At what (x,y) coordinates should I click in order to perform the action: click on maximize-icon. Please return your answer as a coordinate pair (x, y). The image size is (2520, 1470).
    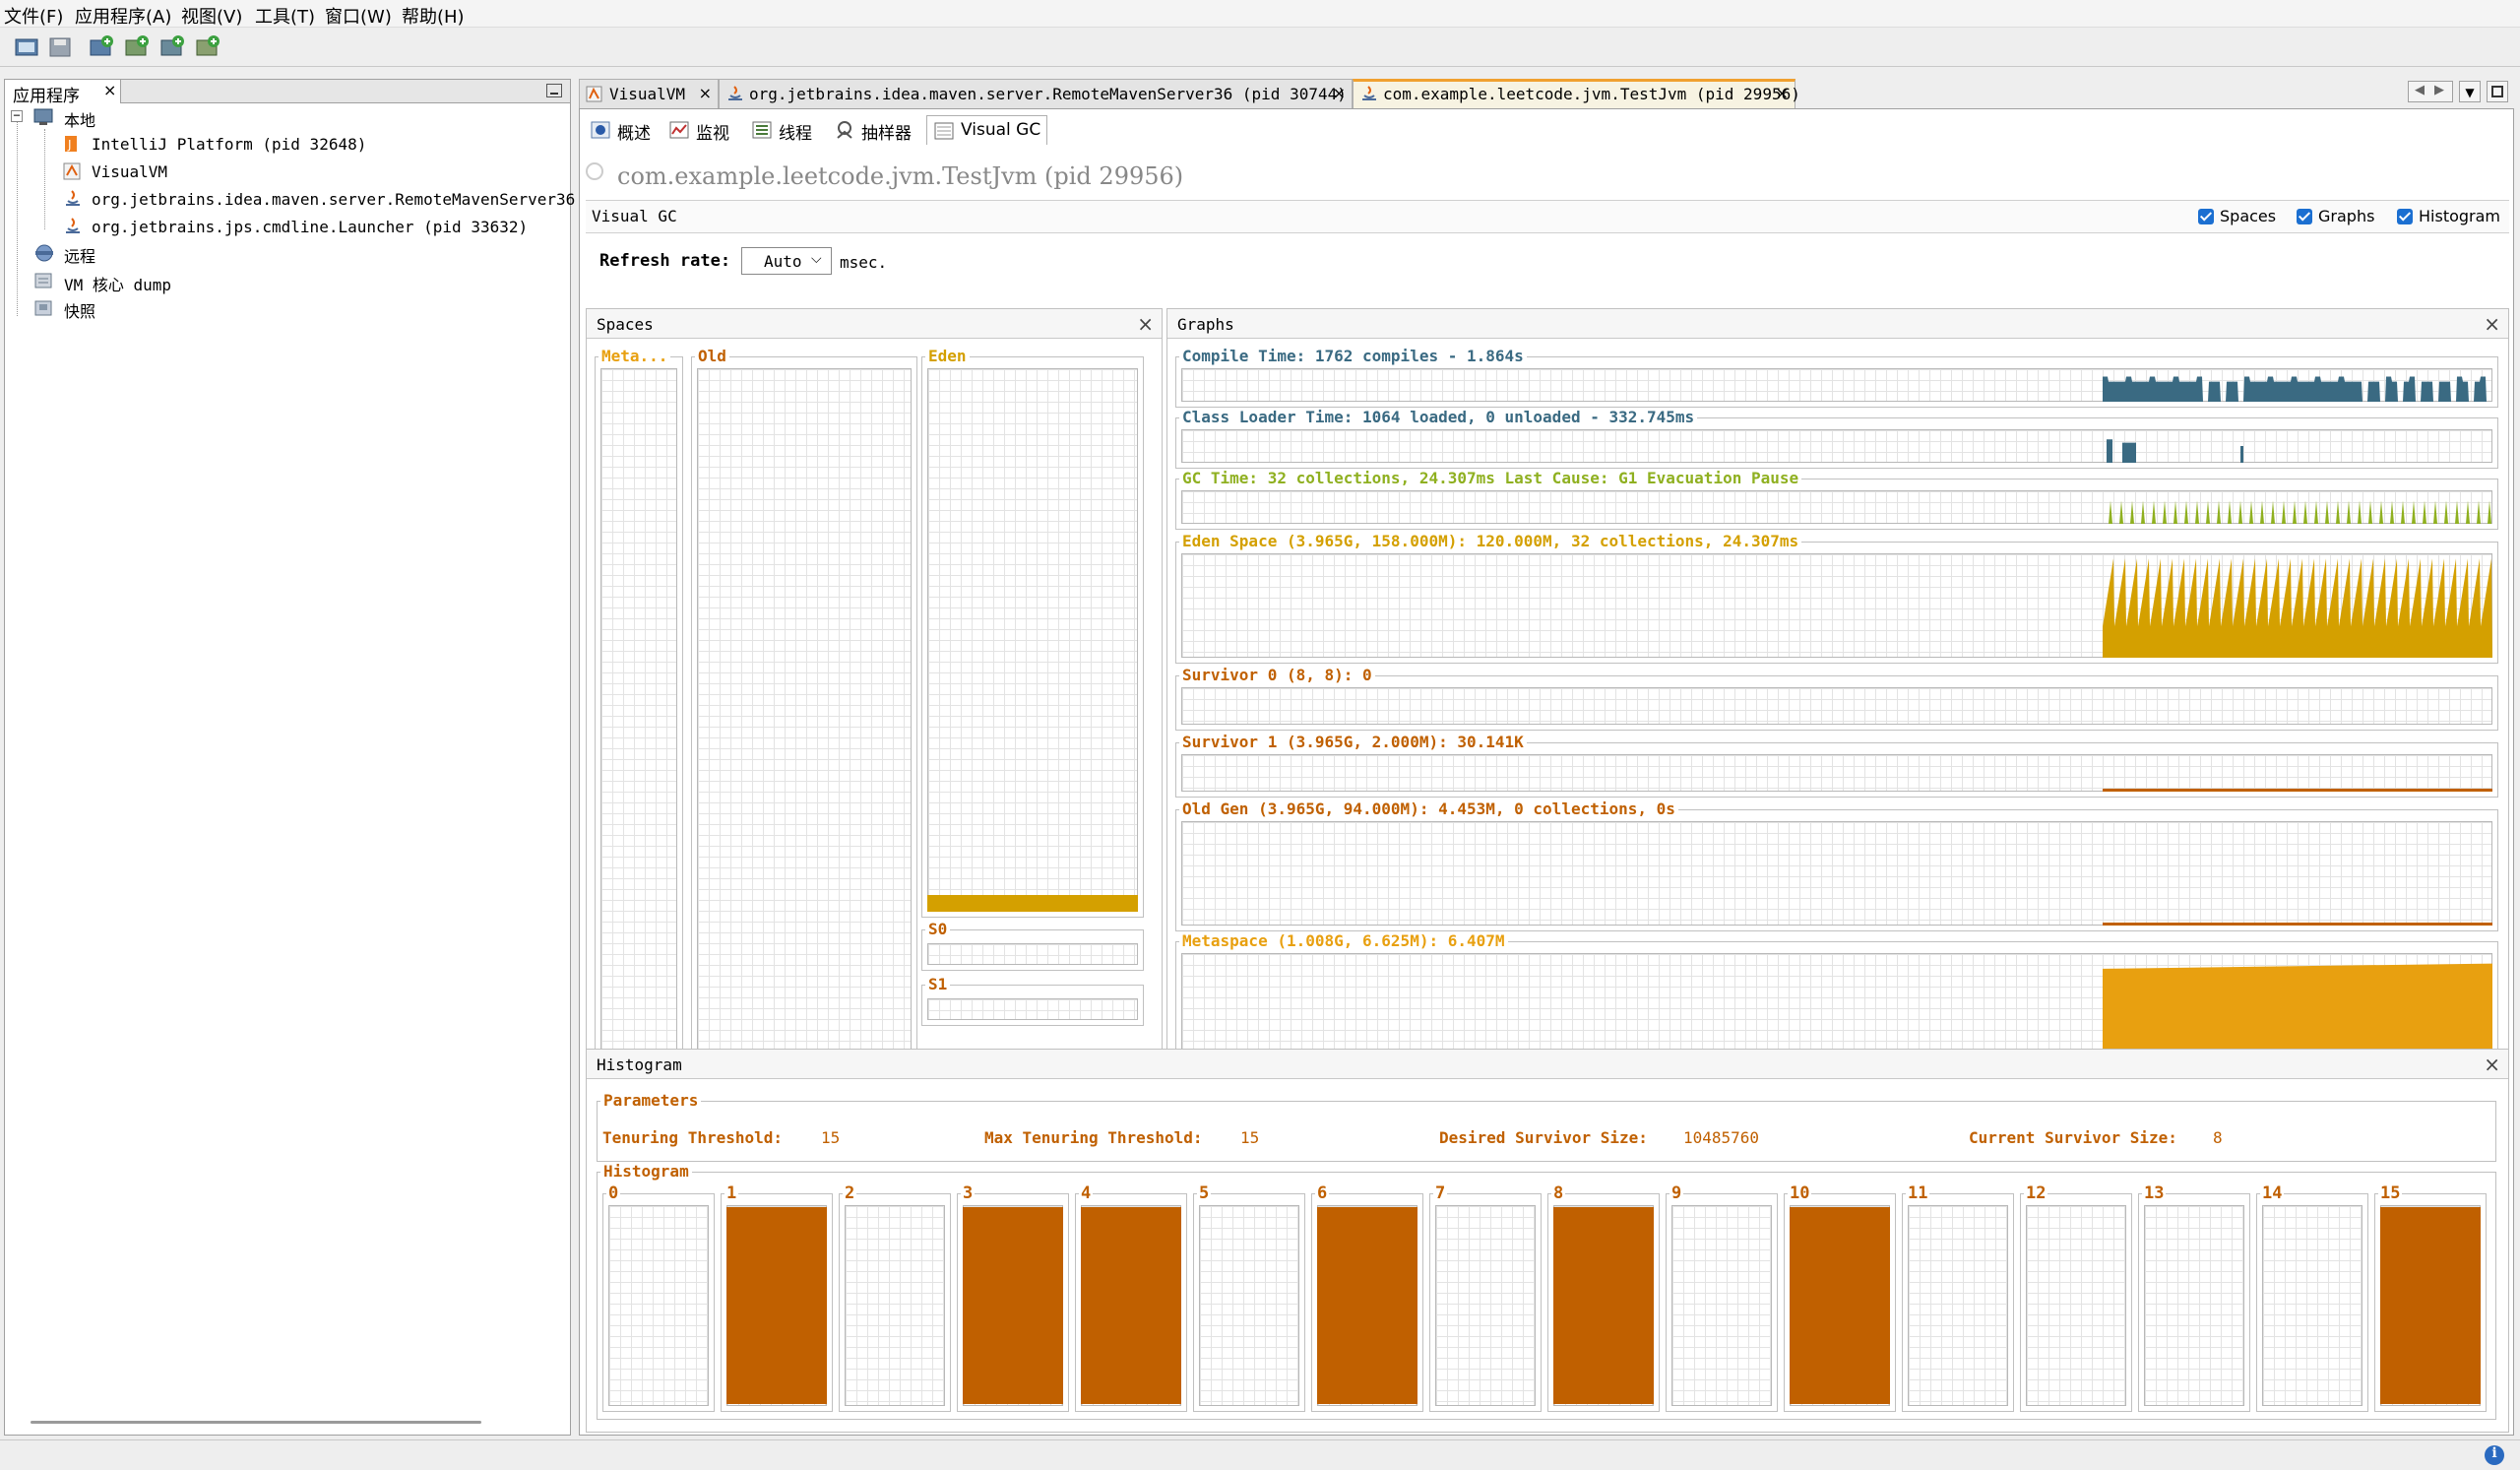
    Looking at the image, I should click on (2497, 91).